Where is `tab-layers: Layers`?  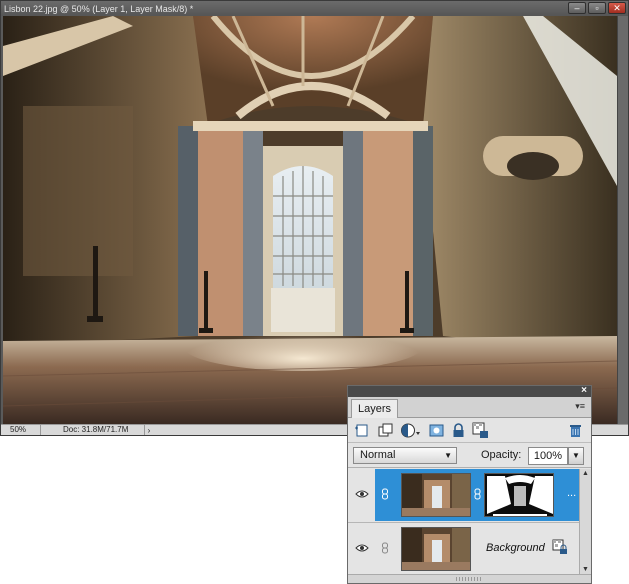
tab-layers: Layers is located at coordinates (375, 408).